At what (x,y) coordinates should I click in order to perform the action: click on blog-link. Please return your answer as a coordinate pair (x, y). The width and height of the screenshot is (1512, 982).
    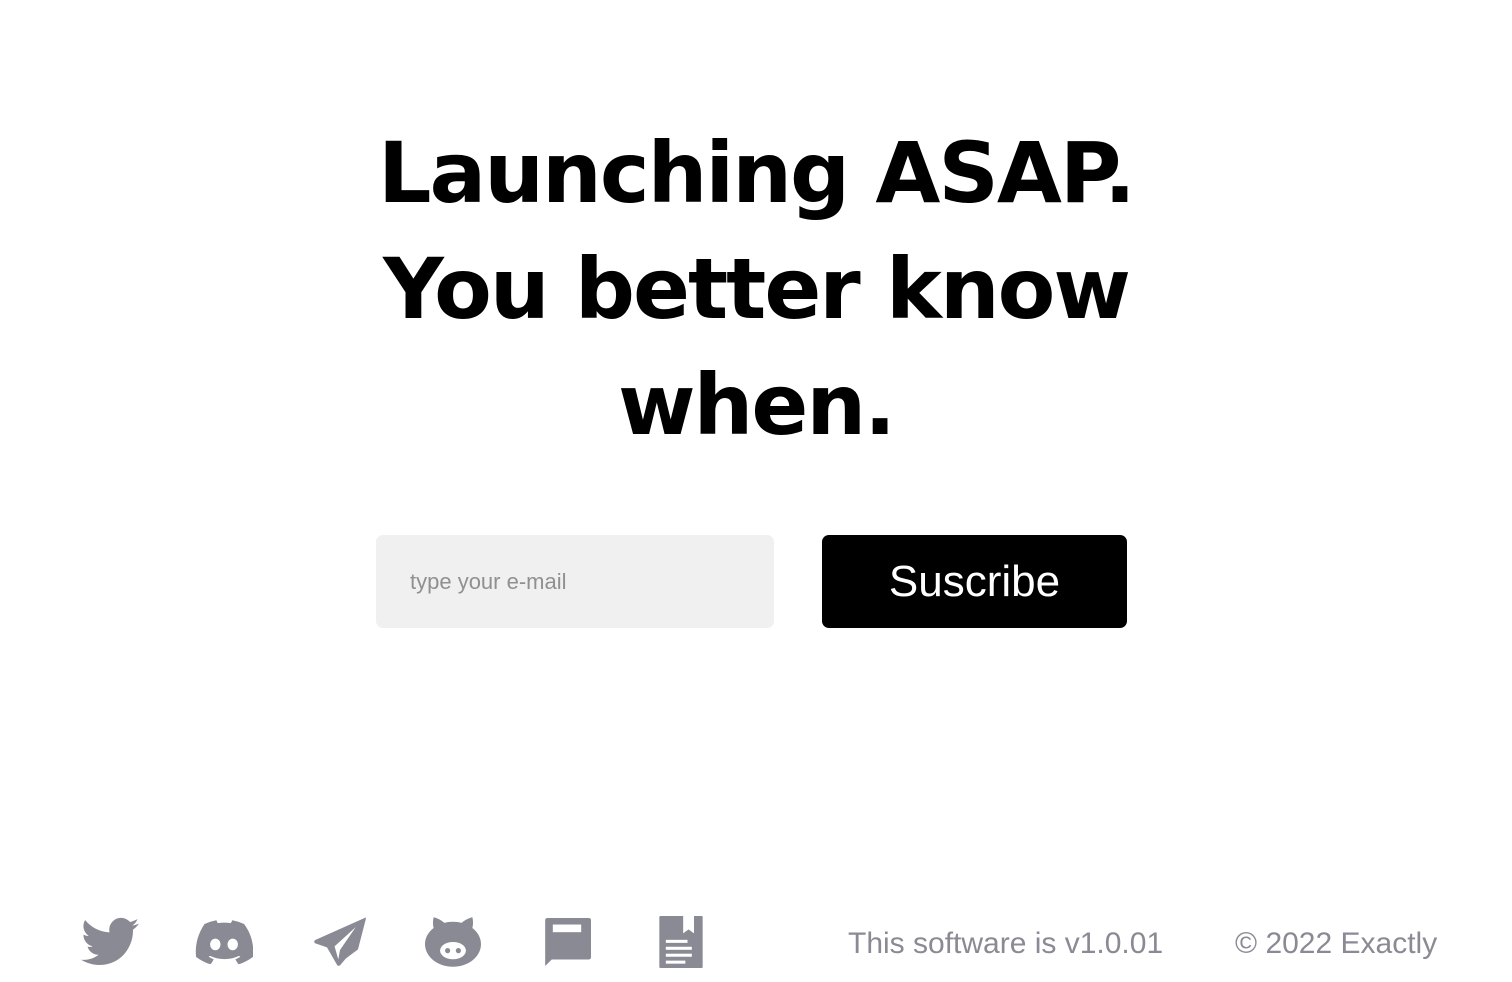
    Looking at the image, I should click on (567, 942).